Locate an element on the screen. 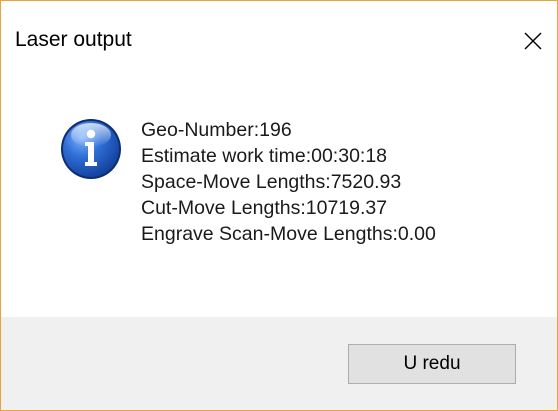  work-time-text: Estimate work time:00:30:18 is located at coordinates (264, 156).